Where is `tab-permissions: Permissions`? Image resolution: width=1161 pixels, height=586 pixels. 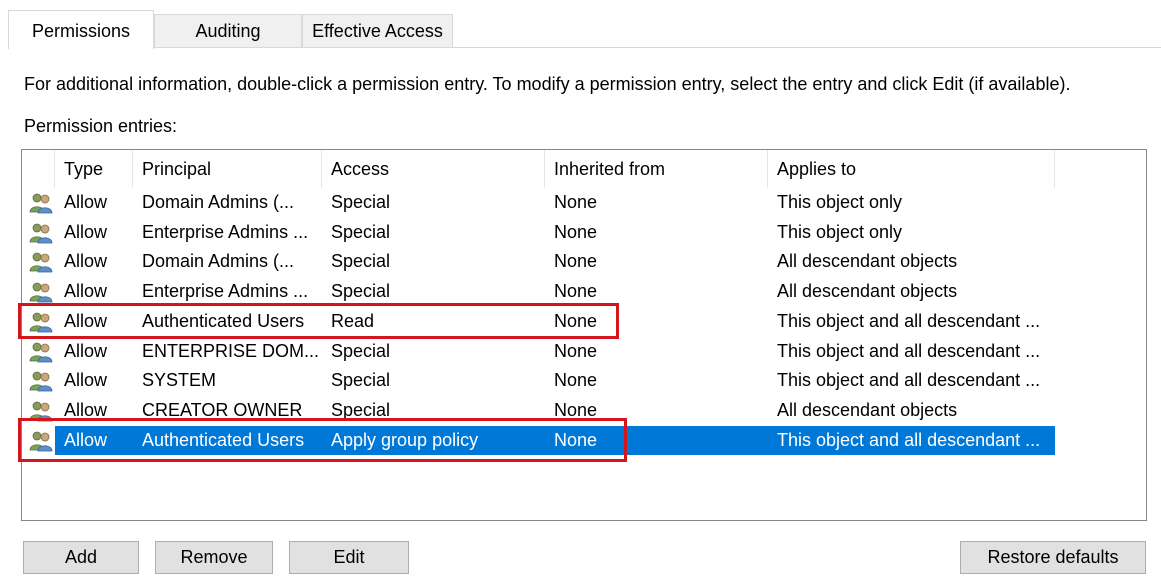 tab-permissions: Permissions is located at coordinates (81, 29).